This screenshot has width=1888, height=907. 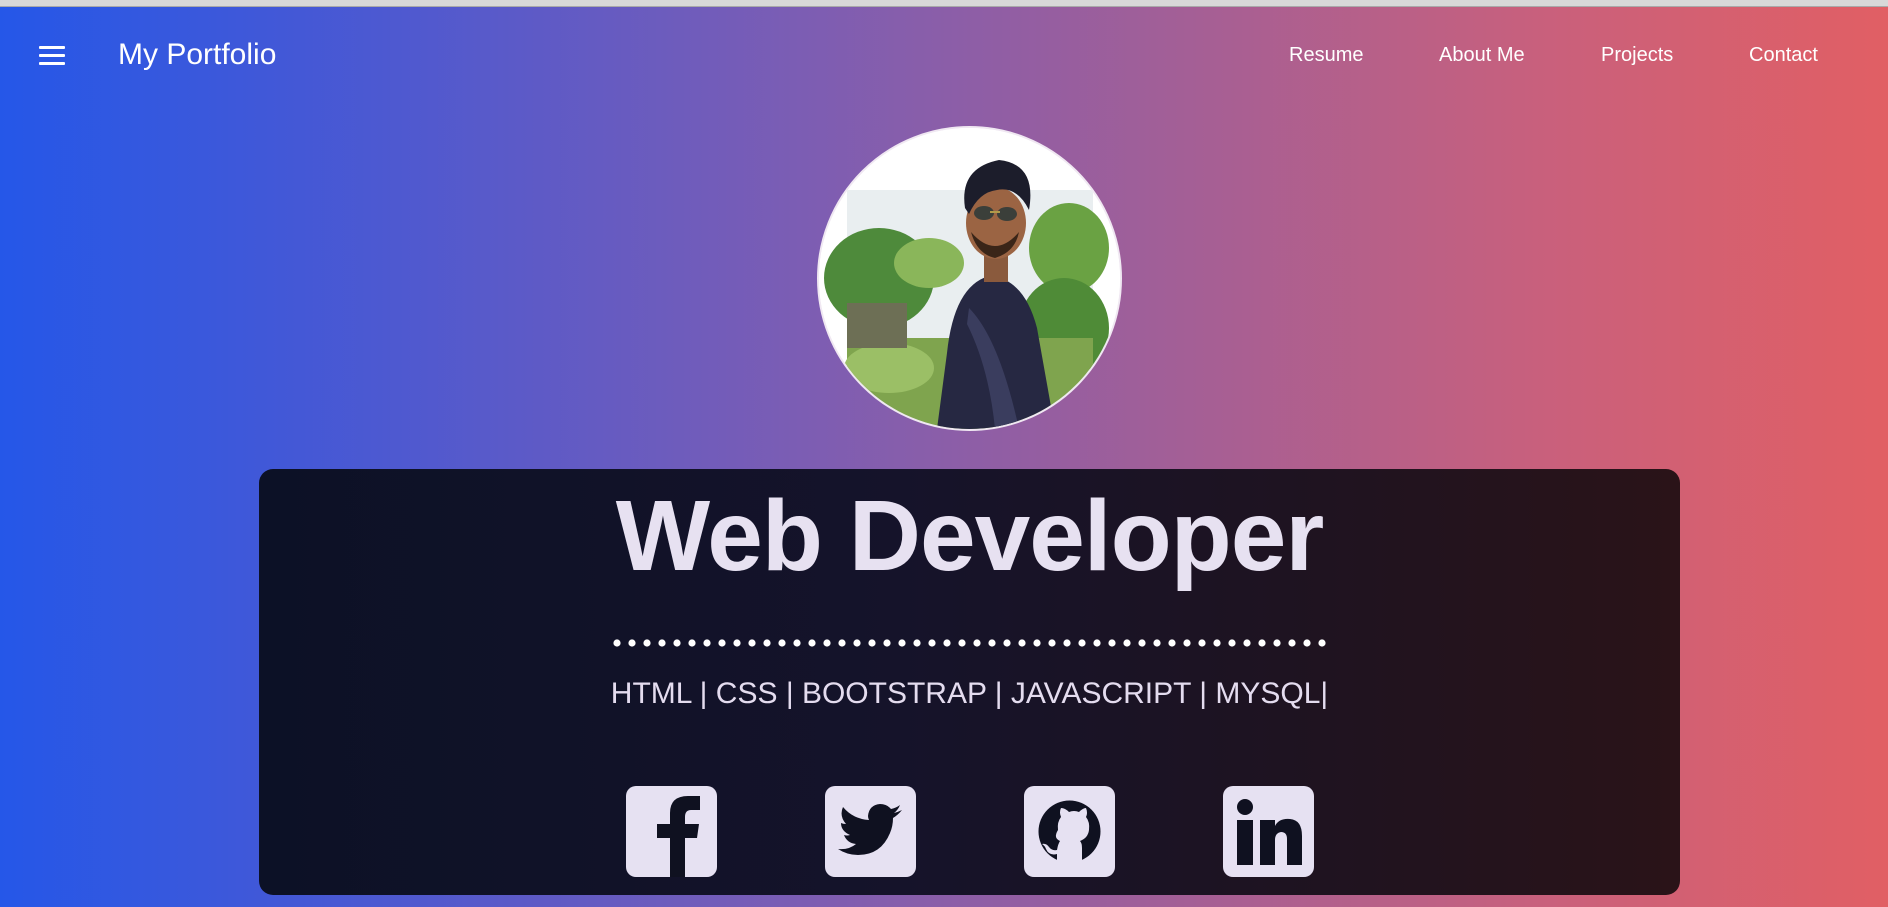 What do you see at coordinates (970, 536) in the screenshot?
I see `hero-title: Web Developer` at bounding box center [970, 536].